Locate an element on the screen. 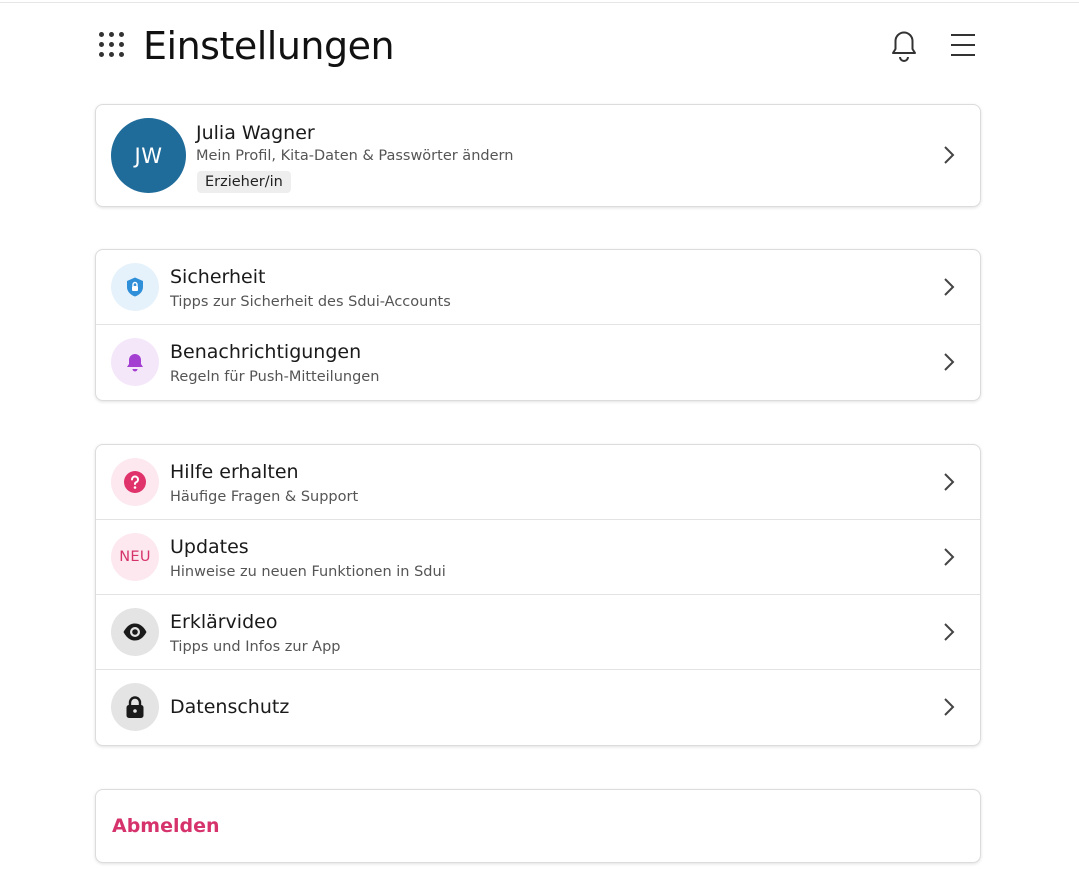 The width and height of the screenshot is (1079, 872). settings-item-subtitle: Tipps zur Sicherheit des Sdui-Accounts is located at coordinates (310, 302).